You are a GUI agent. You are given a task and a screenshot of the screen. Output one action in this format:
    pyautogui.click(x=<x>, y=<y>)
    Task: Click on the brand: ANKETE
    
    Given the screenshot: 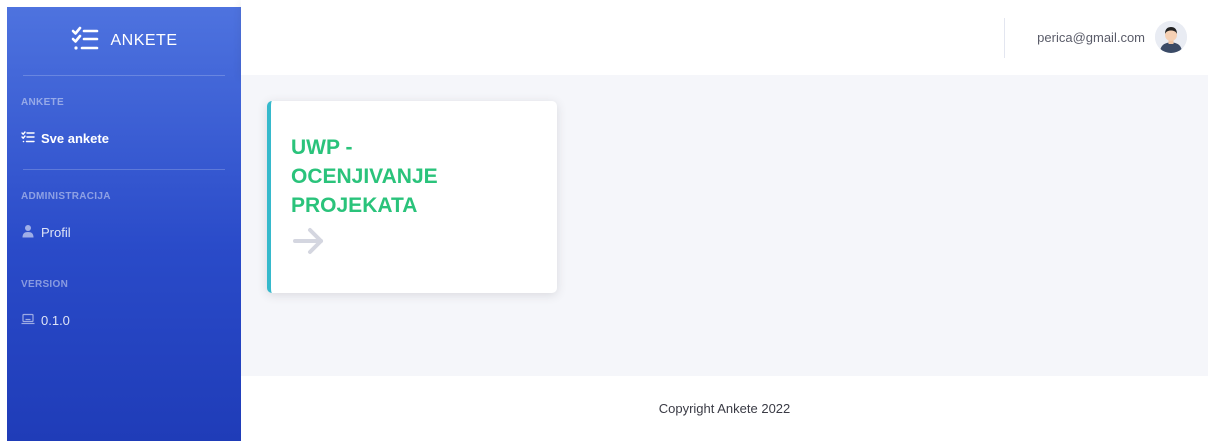 What is the action you would take?
    pyautogui.click(x=124, y=41)
    